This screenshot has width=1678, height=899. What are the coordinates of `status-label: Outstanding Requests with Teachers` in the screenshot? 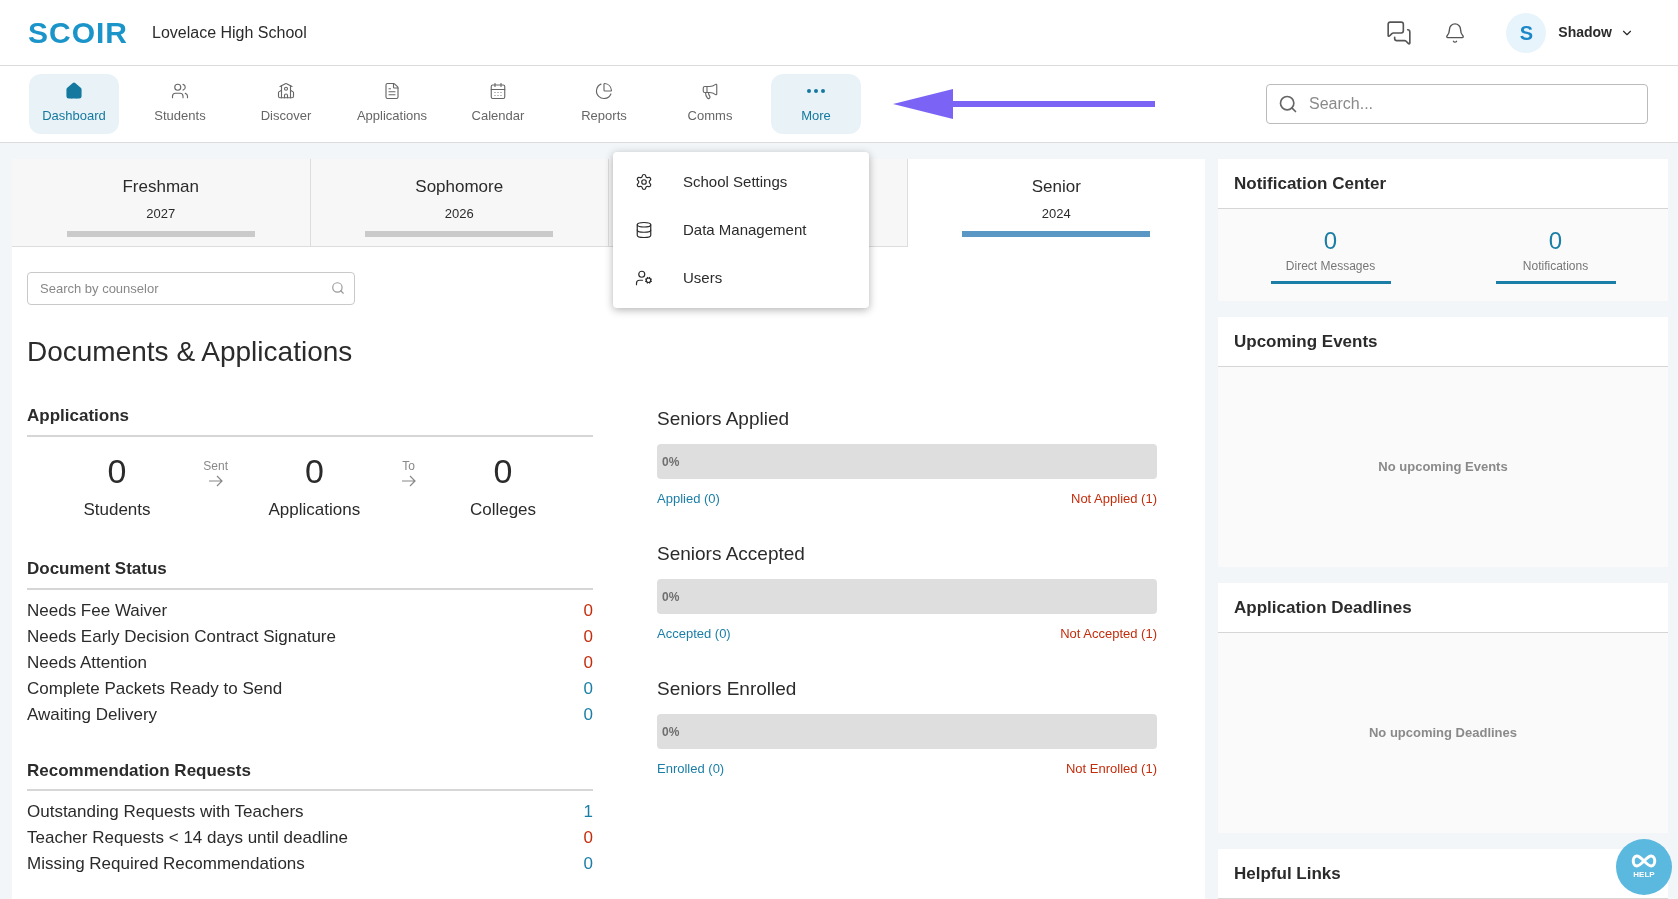 It's located at (165, 812).